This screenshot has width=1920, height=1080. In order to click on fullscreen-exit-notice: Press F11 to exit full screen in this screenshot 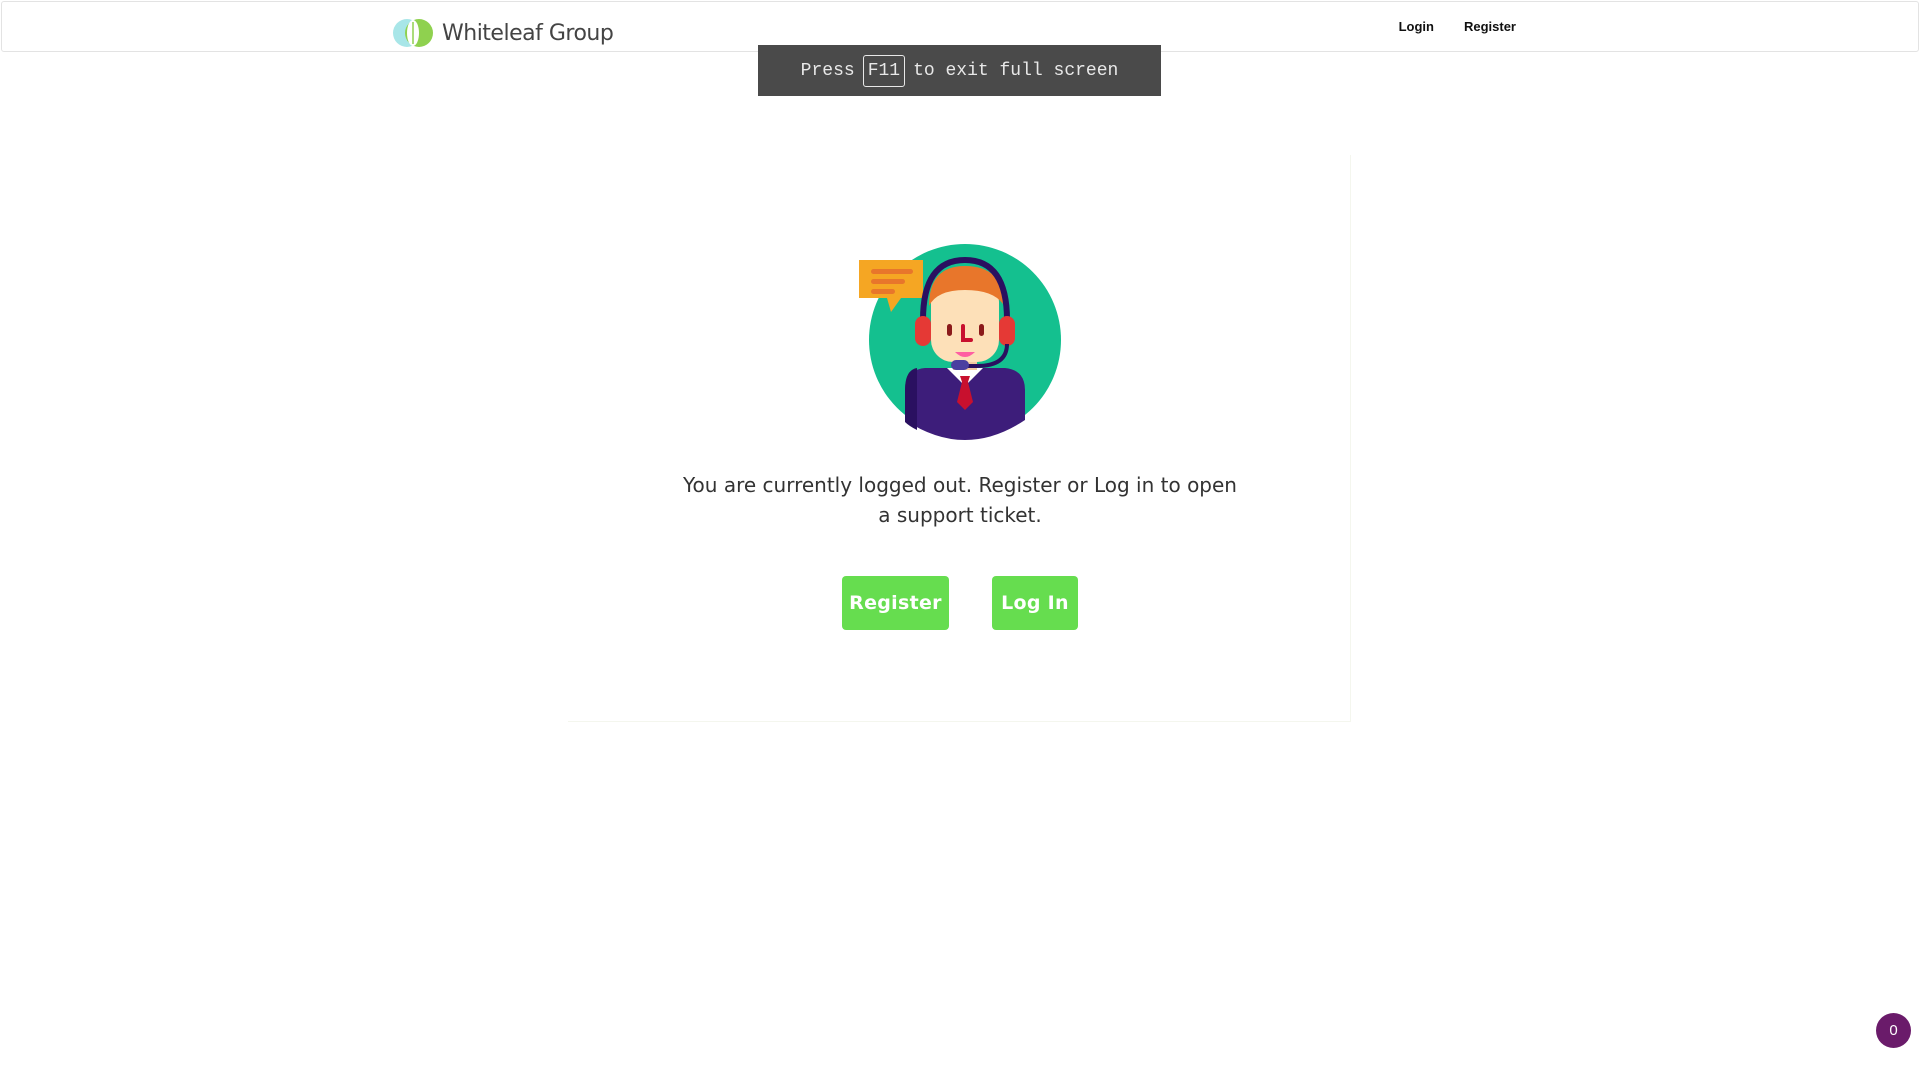, I will do `click(959, 70)`.